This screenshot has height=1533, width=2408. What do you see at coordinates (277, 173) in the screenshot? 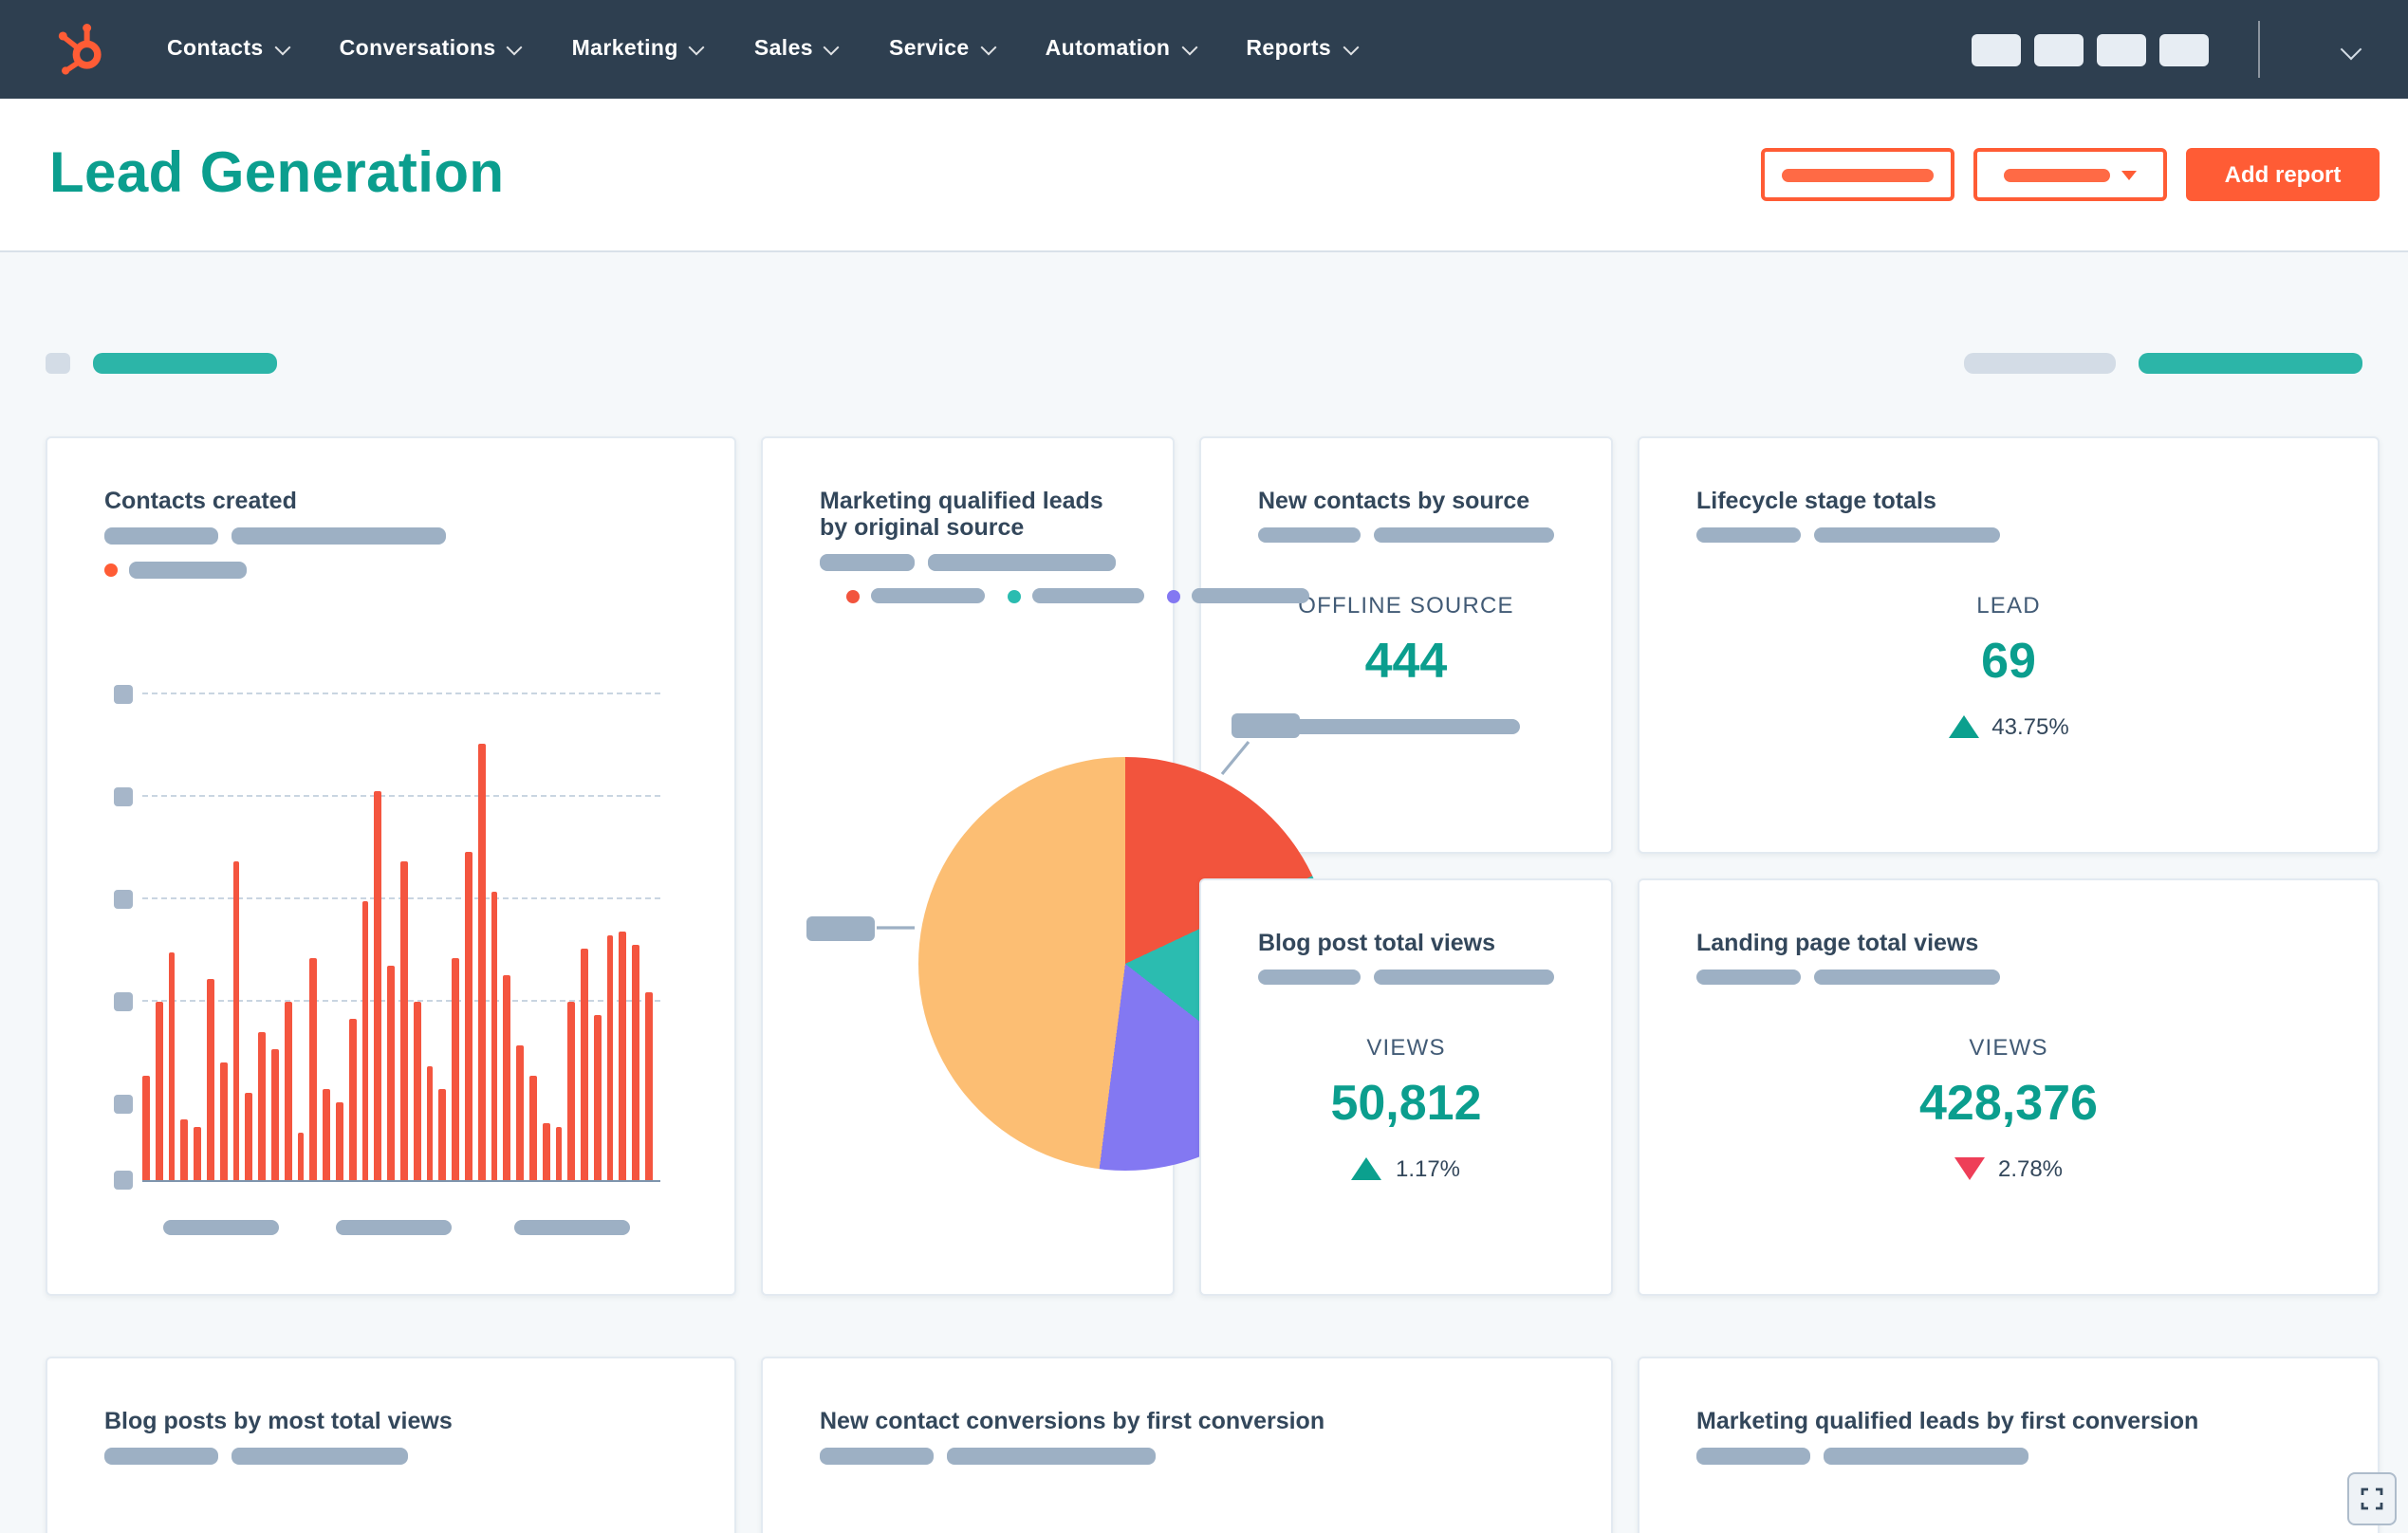
I see `page-title: Lead Generation` at bounding box center [277, 173].